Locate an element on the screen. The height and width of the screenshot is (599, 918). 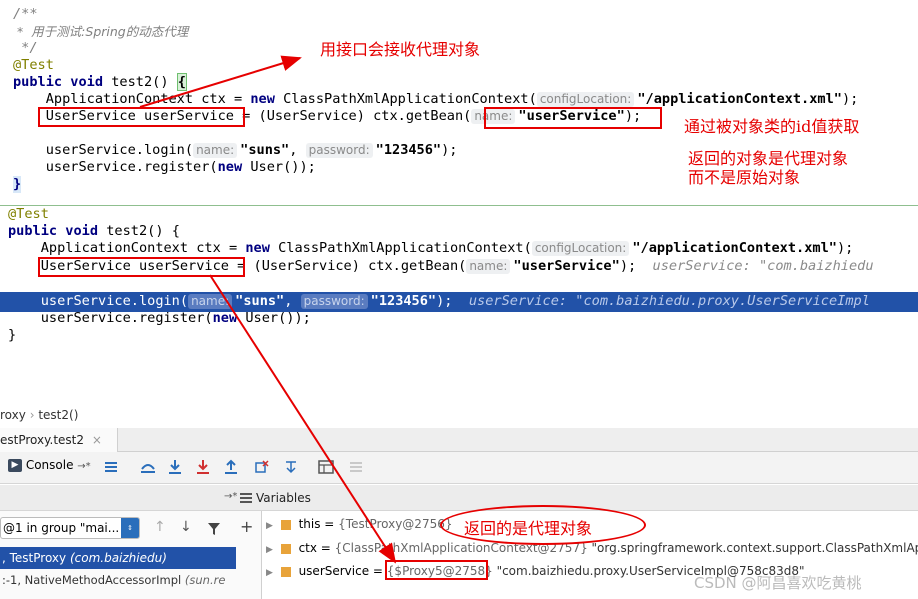
arrow-to-proxy is located at coordinates (303, 419).